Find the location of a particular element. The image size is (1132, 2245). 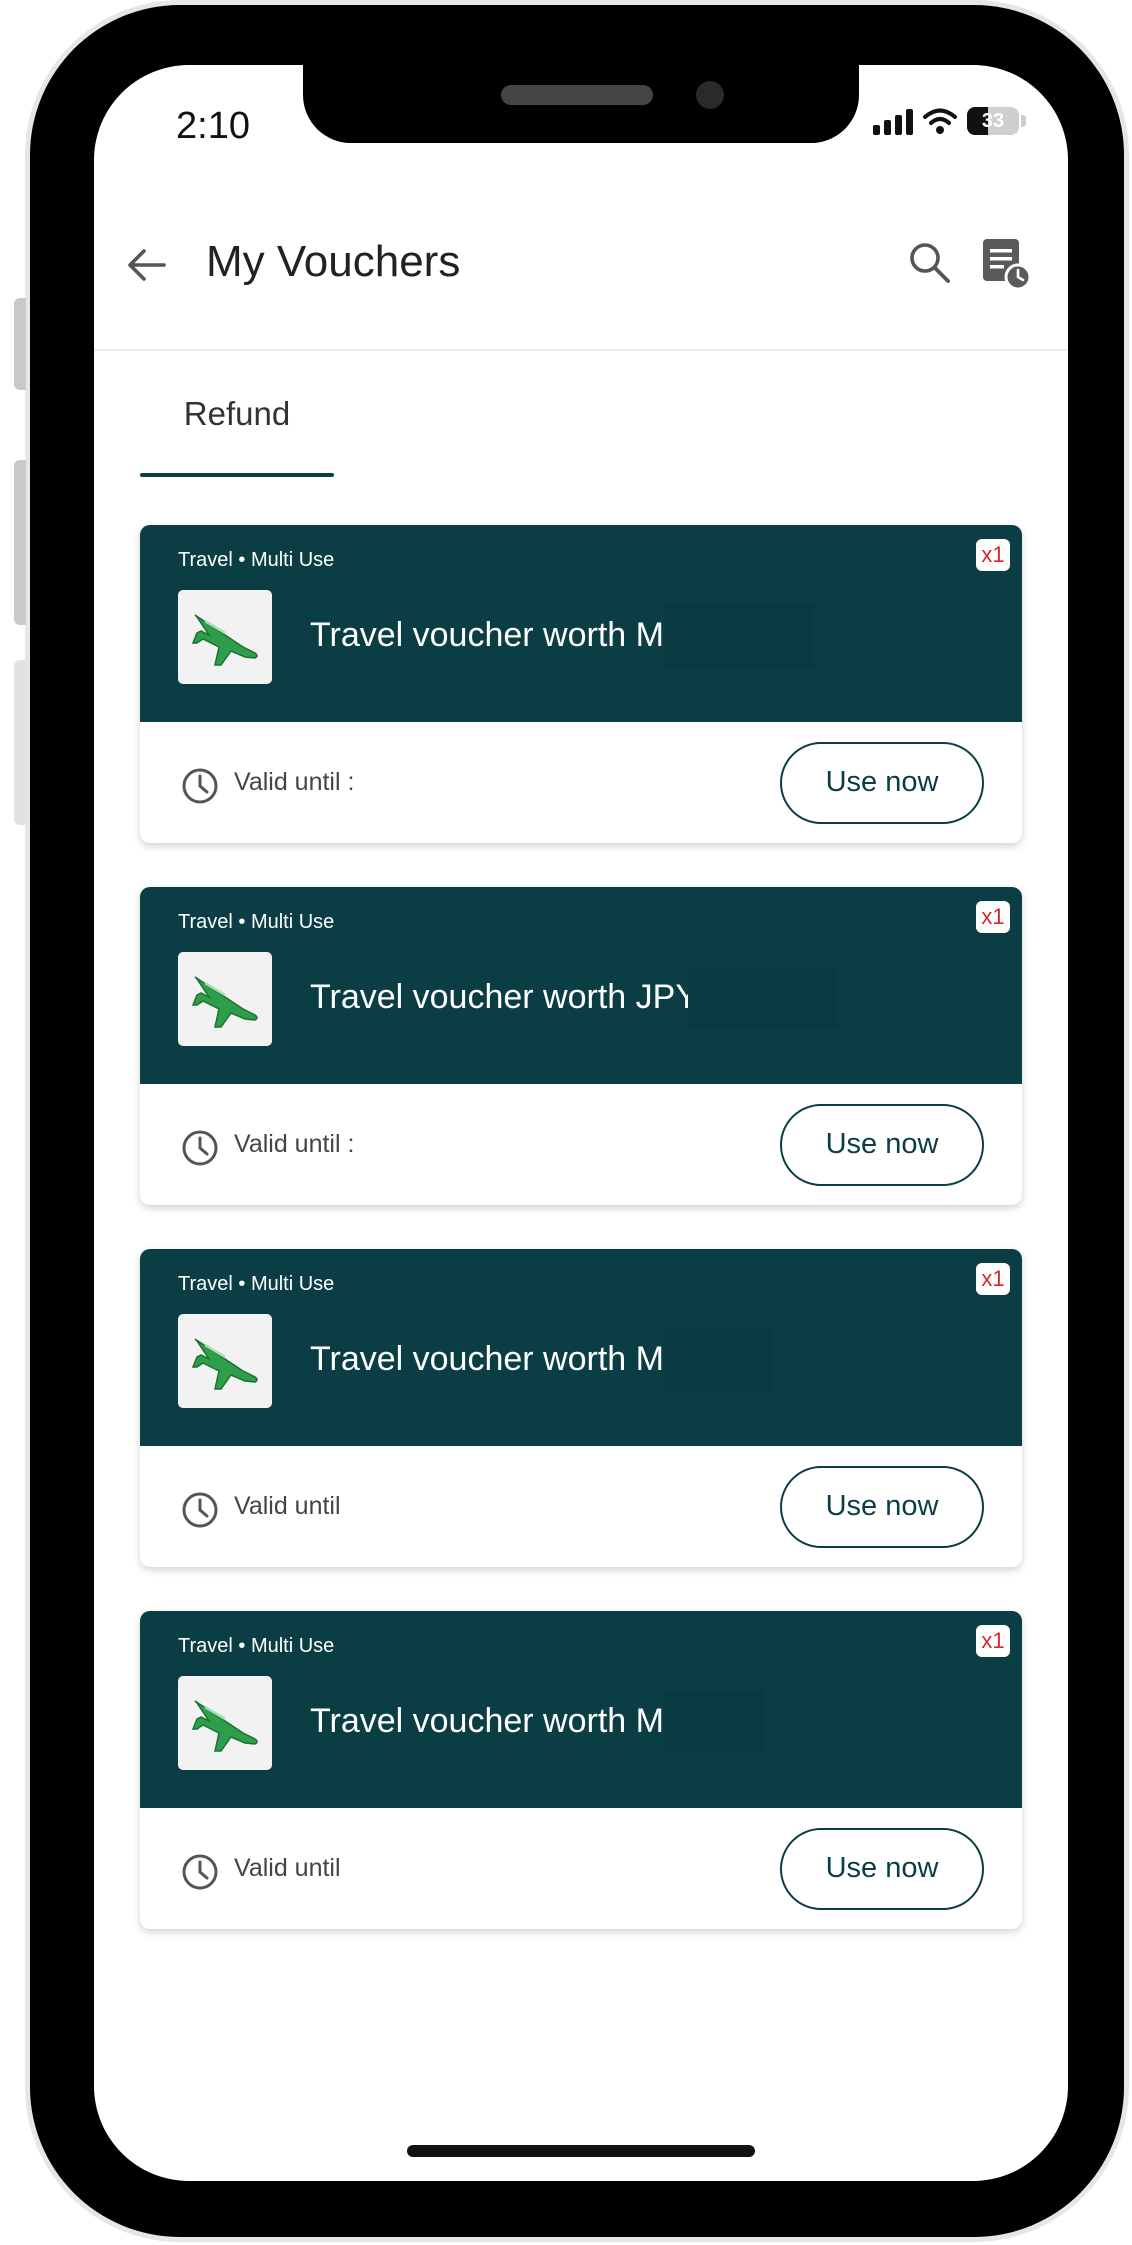

tab-refund: Refund is located at coordinates (237, 413).